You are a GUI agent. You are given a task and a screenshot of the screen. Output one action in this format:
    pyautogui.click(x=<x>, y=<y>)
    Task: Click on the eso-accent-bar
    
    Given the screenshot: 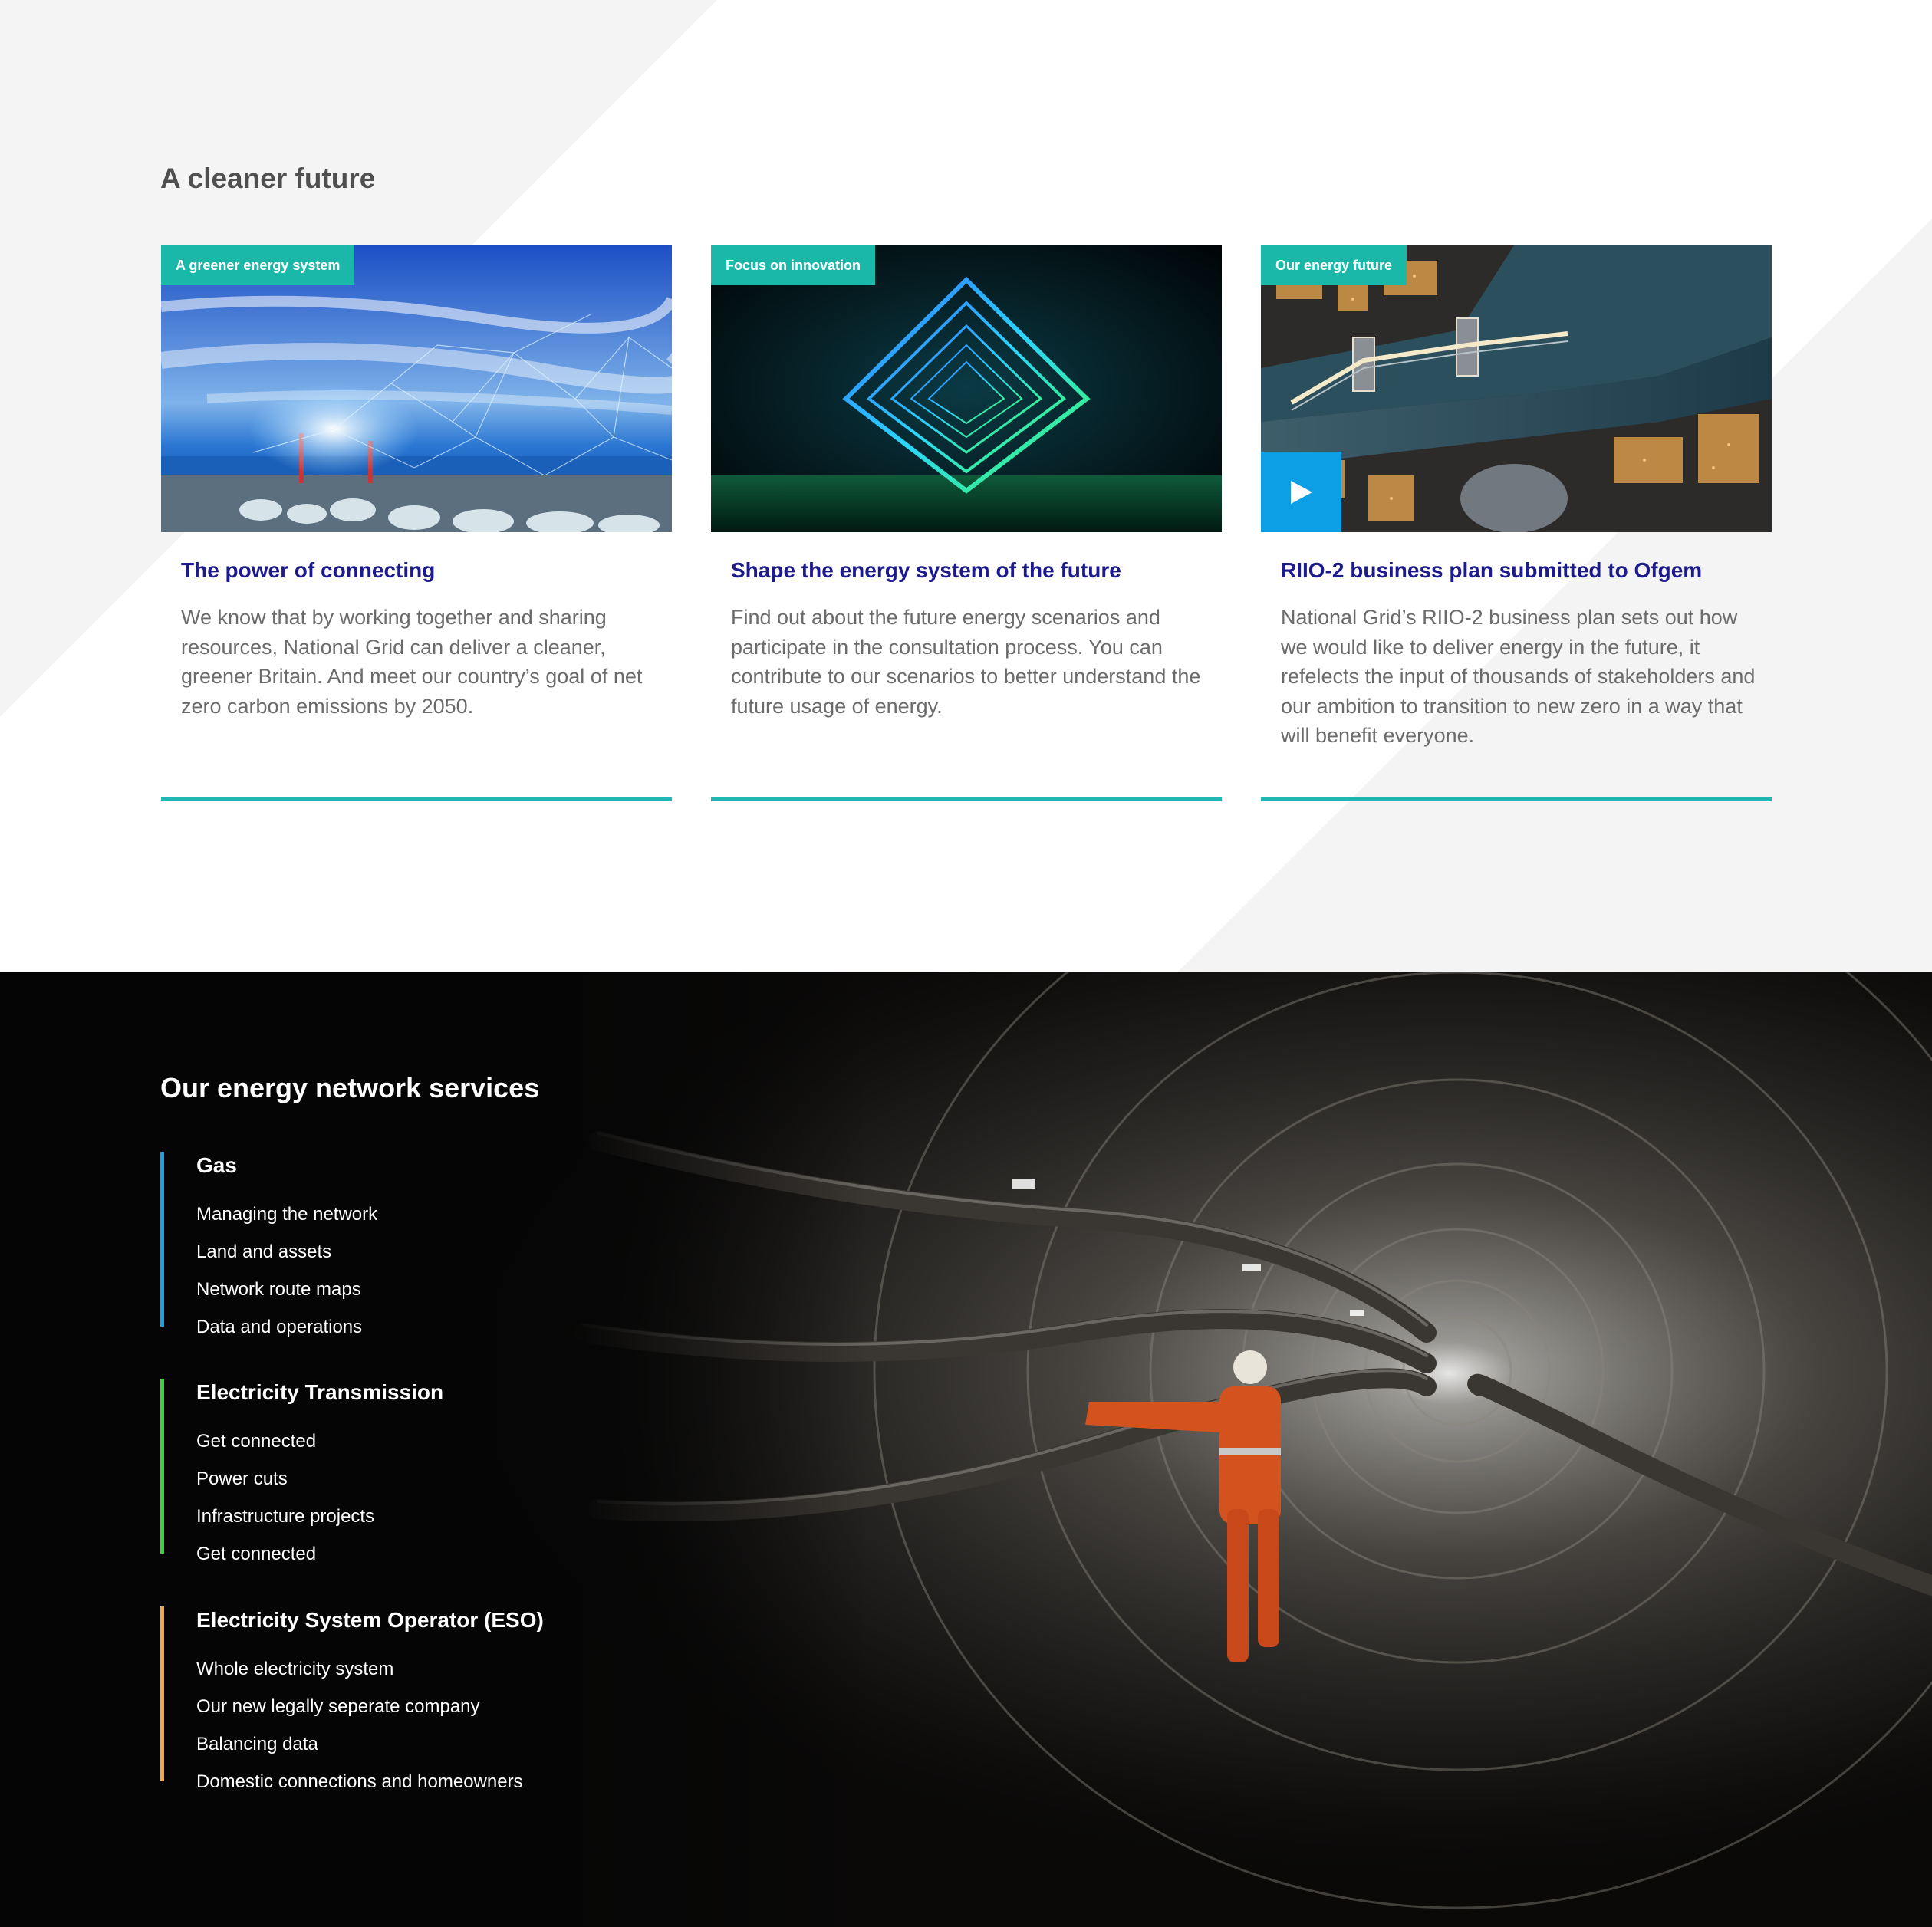 What is the action you would take?
    pyautogui.click(x=162, y=1693)
    